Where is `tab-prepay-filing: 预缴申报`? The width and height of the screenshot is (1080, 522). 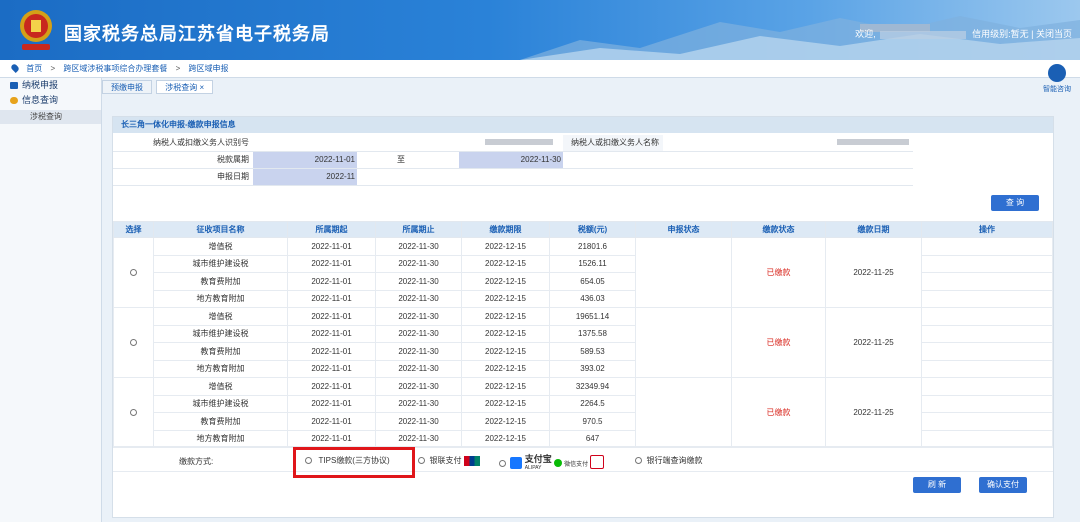 tab-prepay-filing: 预缴申报 is located at coordinates (127, 87).